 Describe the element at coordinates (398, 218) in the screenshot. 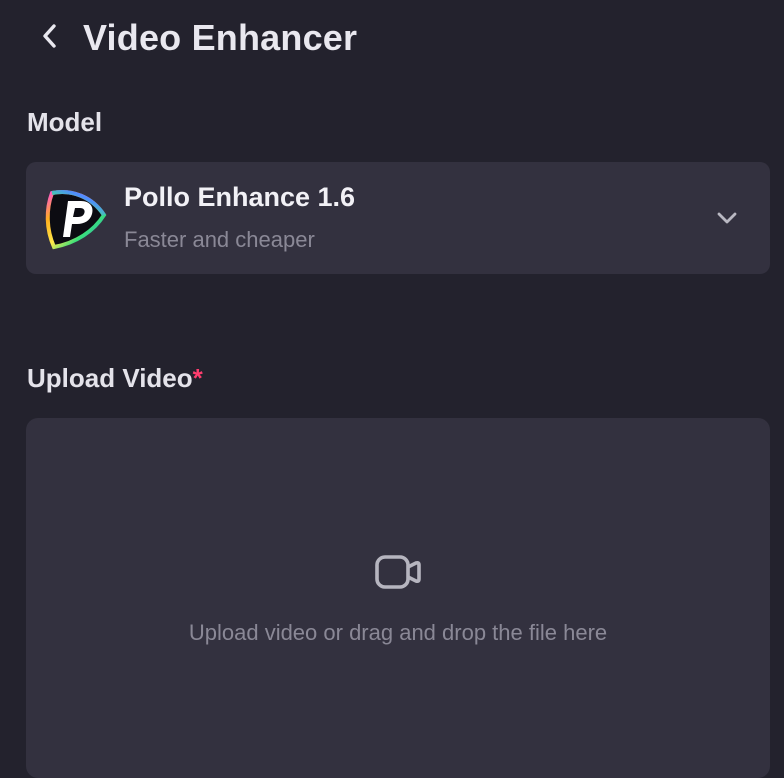

I see `model-select-dropdown: Pollo Enhance 1.6 Faster and cheaper` at that location.